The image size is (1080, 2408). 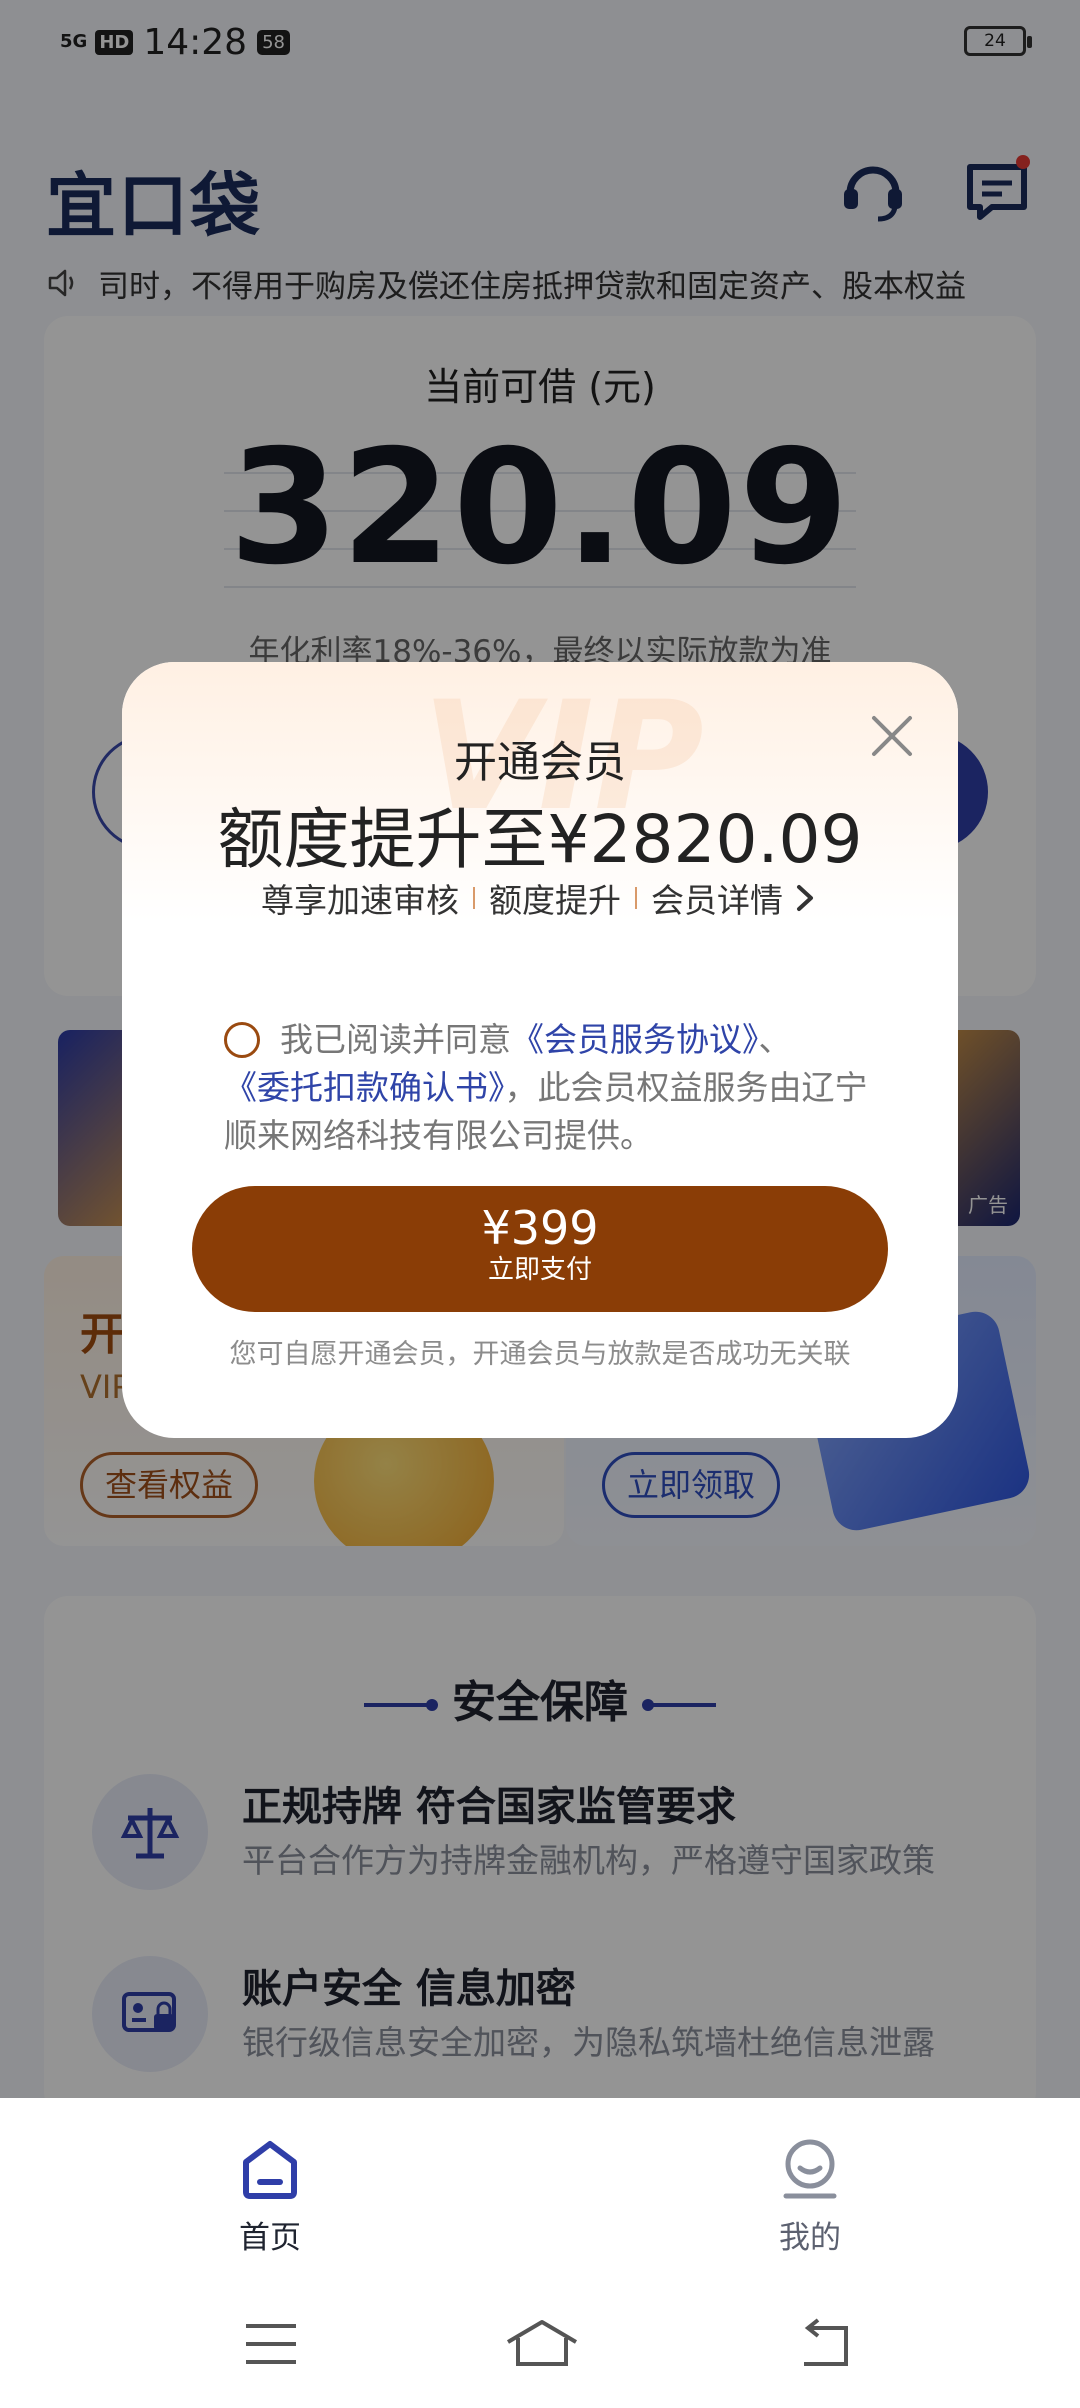 I want to click on debit-authorization-link: 《委托扣款确认书》, so click(x=364, y=1087).